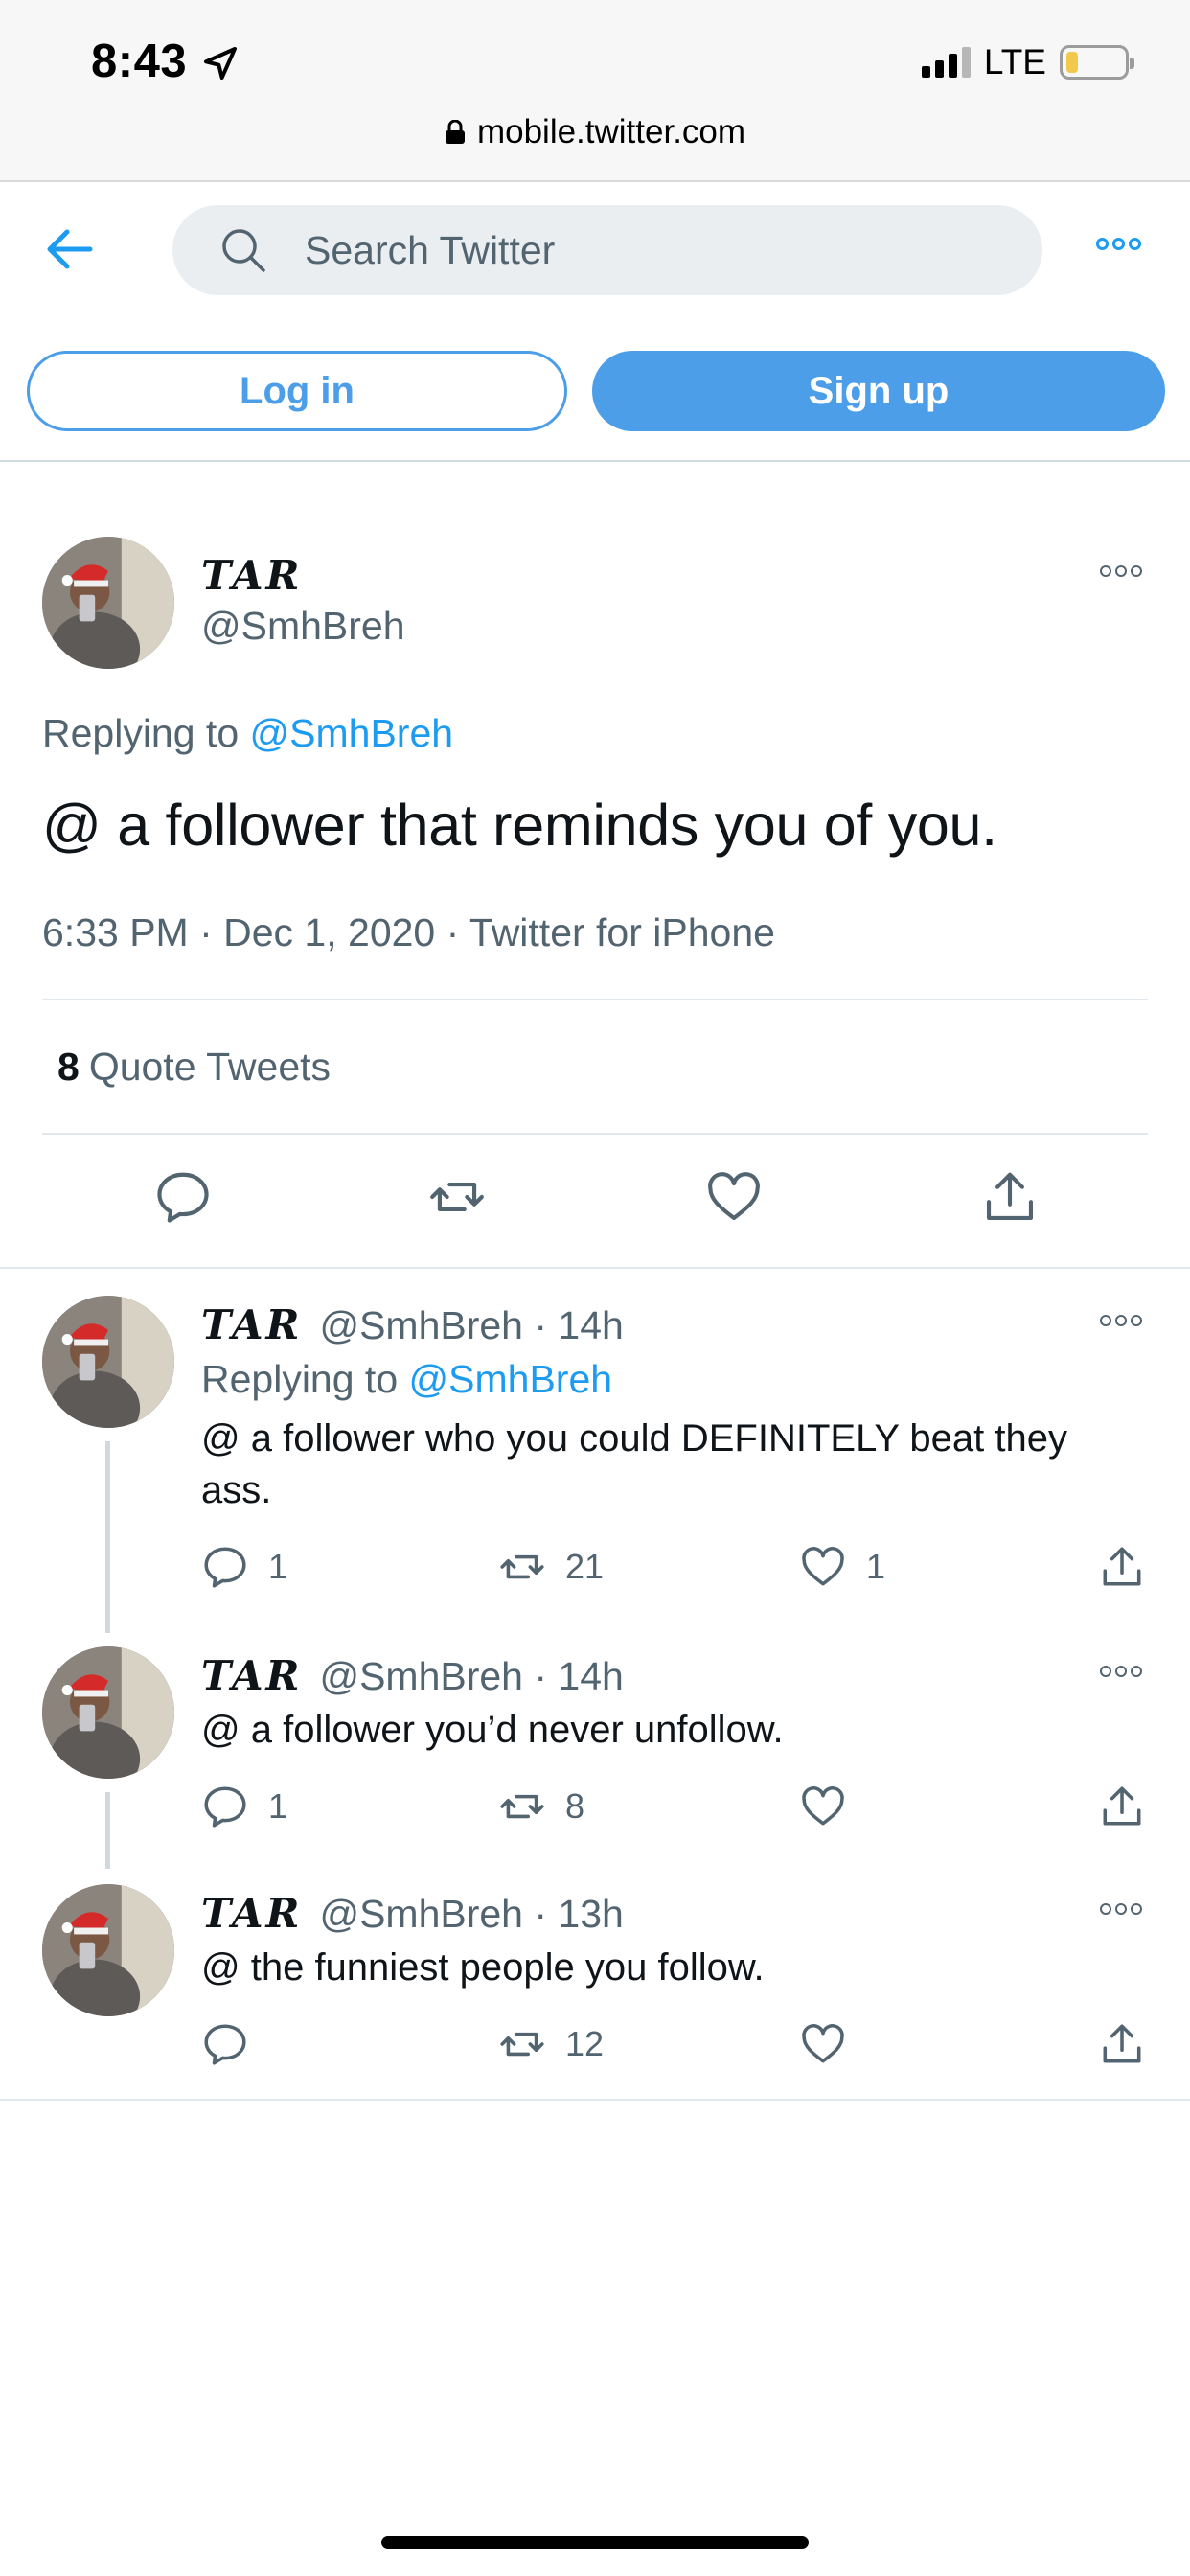  What do you see at coordinates (140, 61) in the screenshot?
I see `status-time: 8:43` at bounding box center [140, 61].